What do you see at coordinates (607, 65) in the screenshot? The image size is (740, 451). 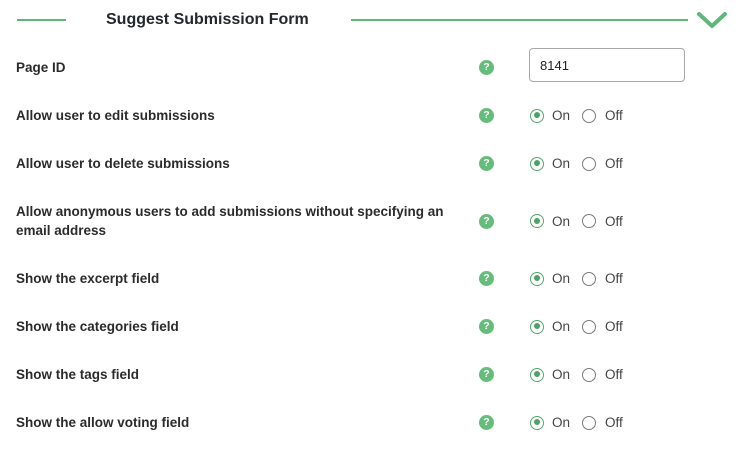 I see `page-id-input` at bounding box center [607, 65].